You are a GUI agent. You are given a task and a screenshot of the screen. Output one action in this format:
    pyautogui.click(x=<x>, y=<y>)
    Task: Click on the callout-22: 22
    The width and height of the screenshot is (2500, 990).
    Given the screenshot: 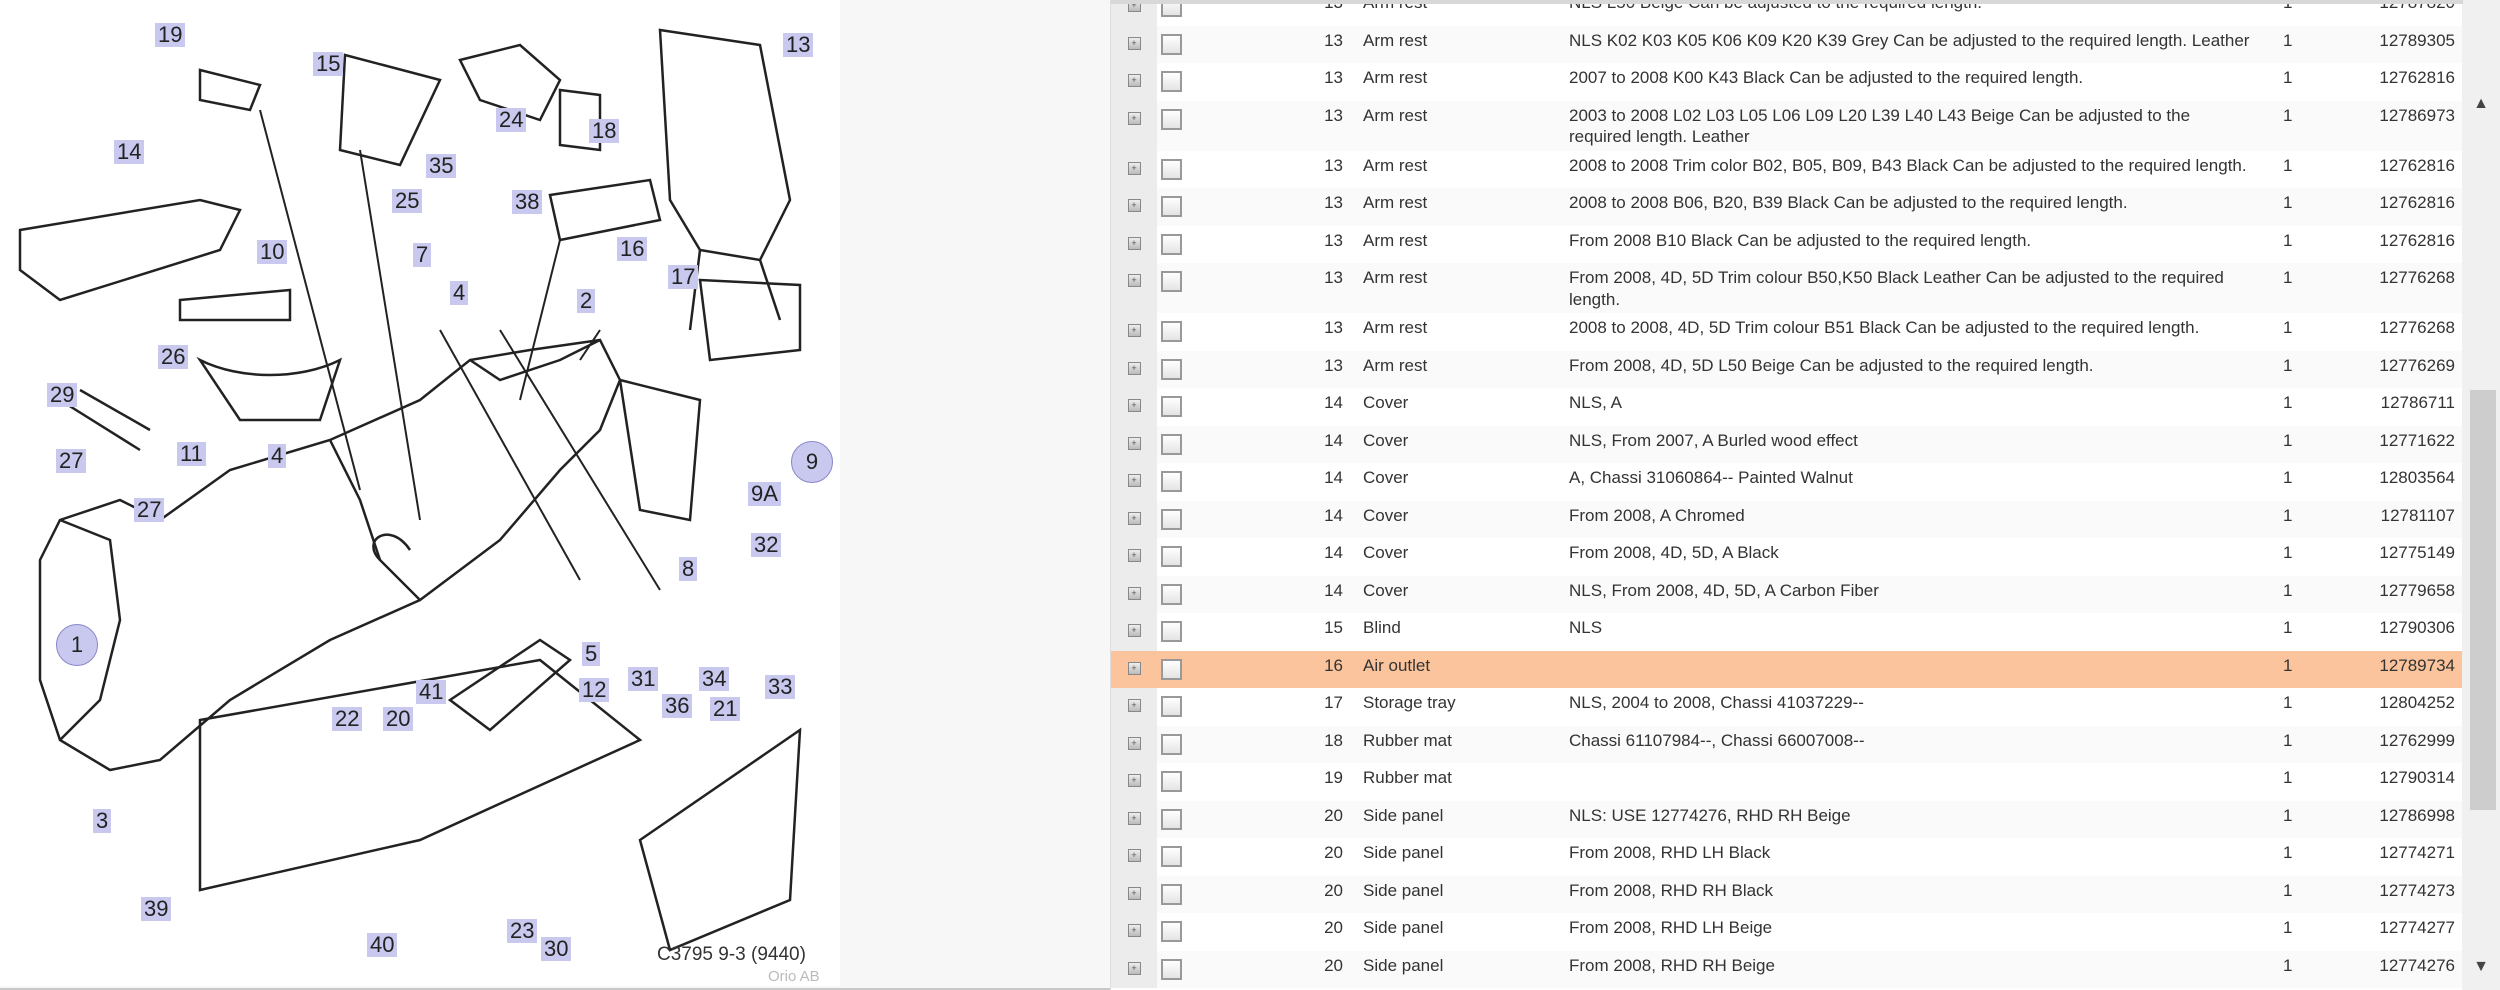 What is the action you would take?
    pyautogui.click(x=347, y=719)
    